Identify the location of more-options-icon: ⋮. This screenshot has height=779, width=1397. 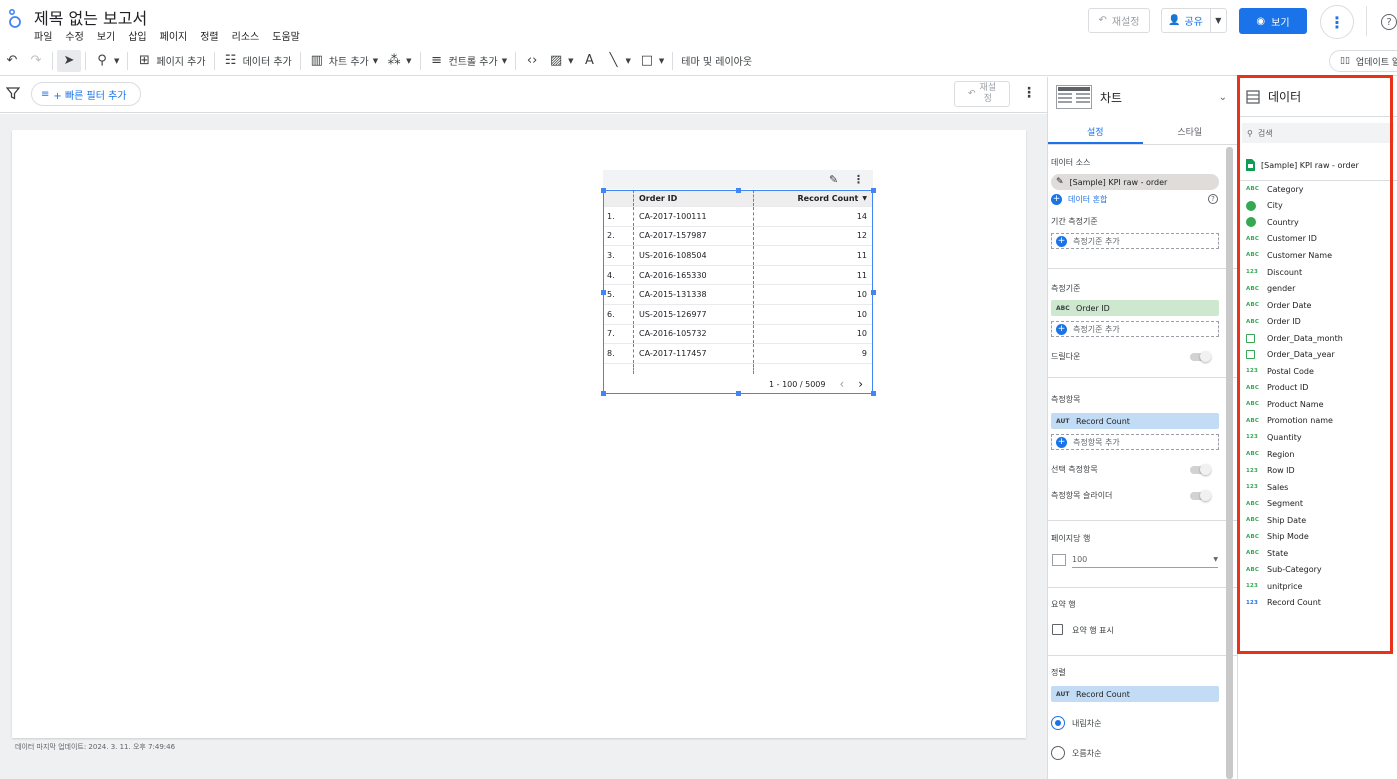
(1337, 22).